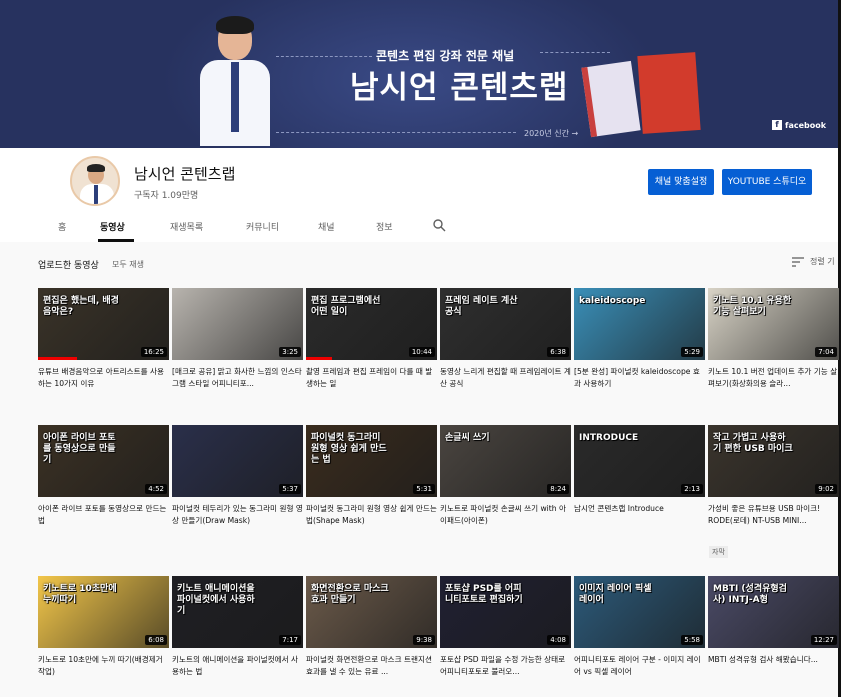 This screenshot has width=841, height=697. I want to click on tab-home: 홈, so click(62, 226).